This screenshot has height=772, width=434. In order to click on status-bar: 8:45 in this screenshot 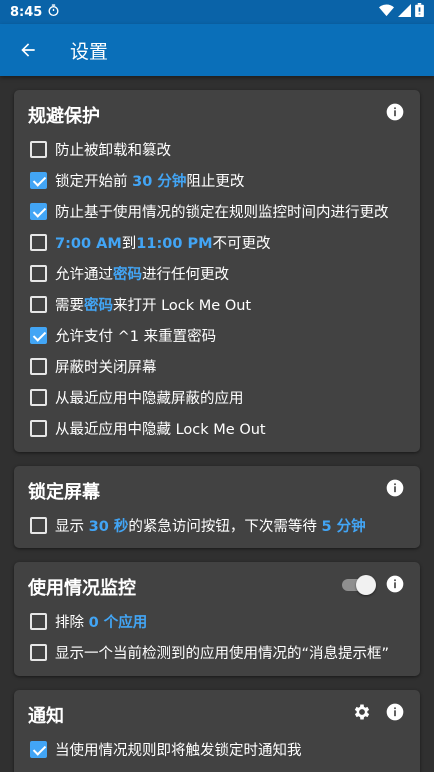, I will do `click(217, 12)`.